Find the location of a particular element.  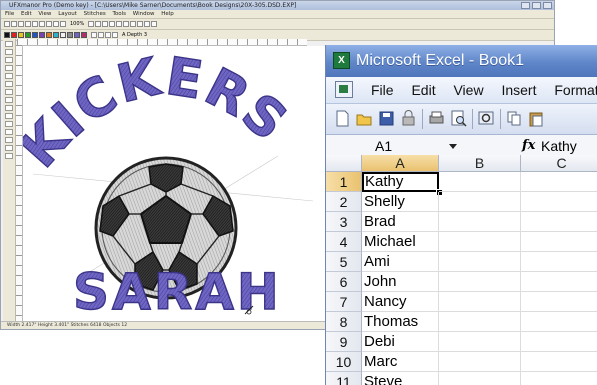

cell-a3: Brad is located at coordinates (400, 222).